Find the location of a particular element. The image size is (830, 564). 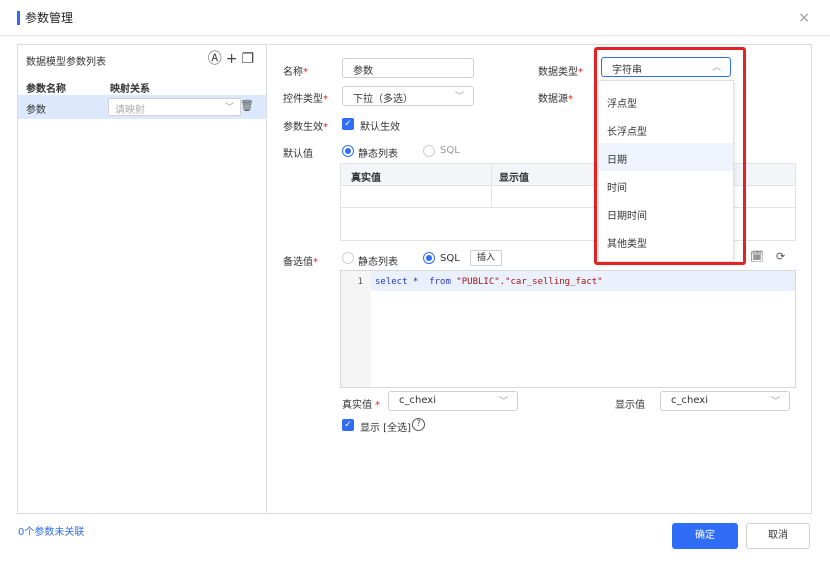

alt-value-label: 备选值* is located at coordinates (300, 262).